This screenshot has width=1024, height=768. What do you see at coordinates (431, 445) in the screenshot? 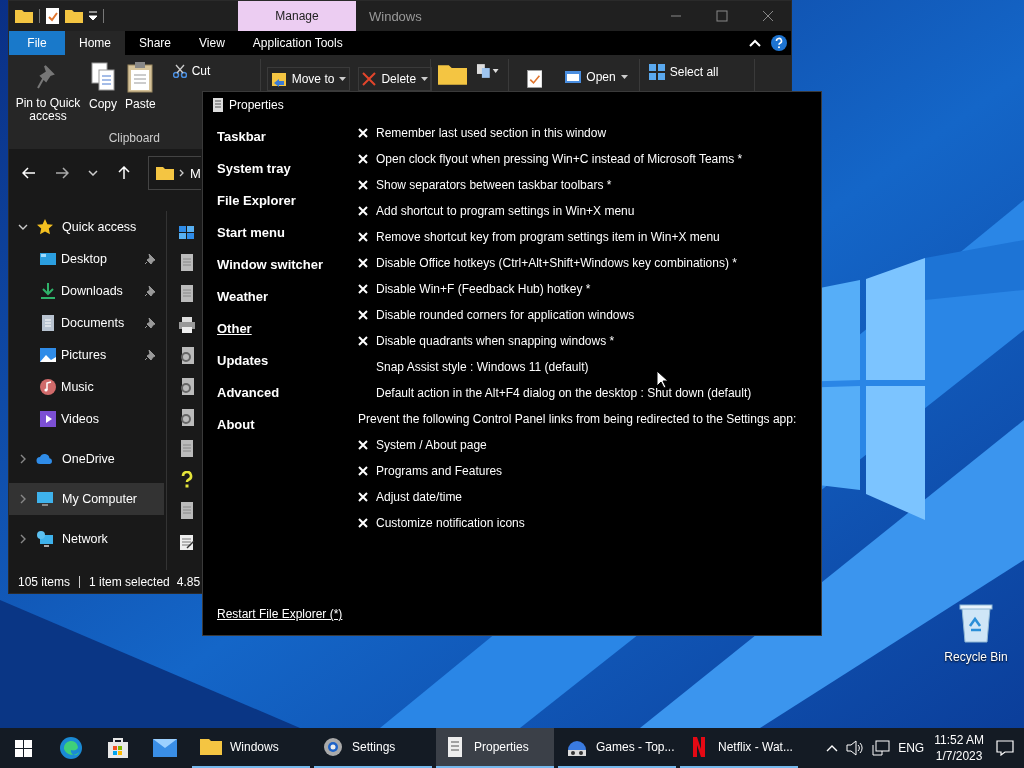
I see `option-label: System / About page` at bounding box center [431, 445].